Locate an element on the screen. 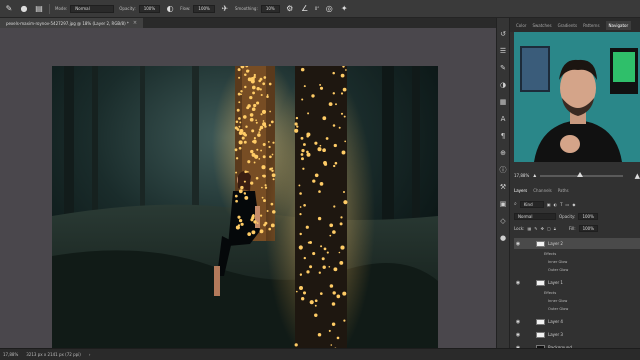  flow-input: 100% is located at coordinates (204, 8).